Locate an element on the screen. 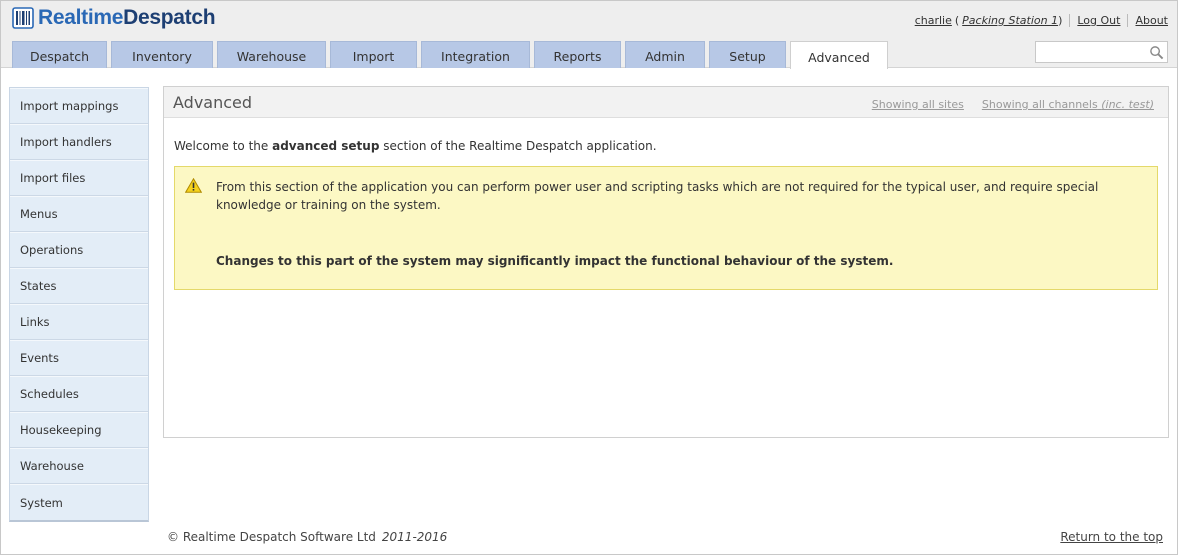 The width and height of the screenshot is (1178, 555). barcode-logo-icon is located at coordinates (23, 18).